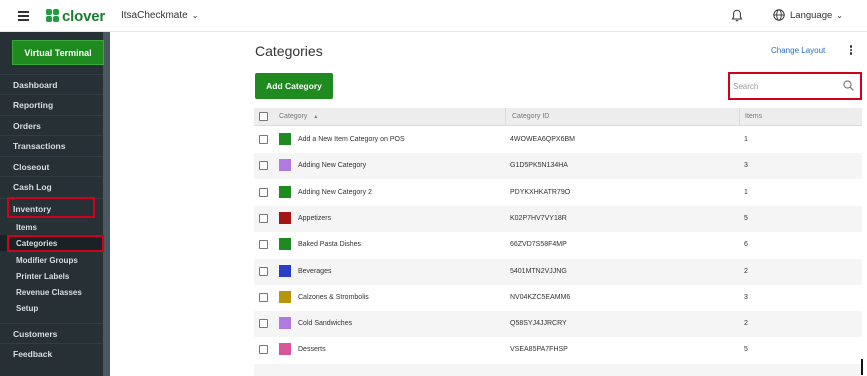 Image resolution: width=867 pixels, height=376 pixels. I want to click on sidebar-item-dashboard: Dashboard, so click(51, 84).